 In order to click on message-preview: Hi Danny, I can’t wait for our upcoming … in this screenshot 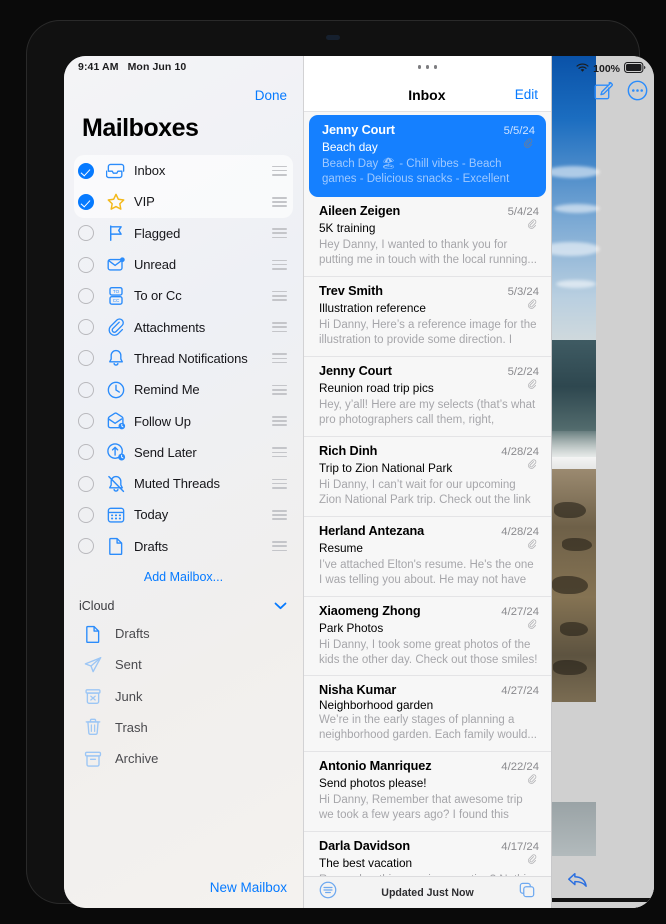, I will do `click(425, 492)`.